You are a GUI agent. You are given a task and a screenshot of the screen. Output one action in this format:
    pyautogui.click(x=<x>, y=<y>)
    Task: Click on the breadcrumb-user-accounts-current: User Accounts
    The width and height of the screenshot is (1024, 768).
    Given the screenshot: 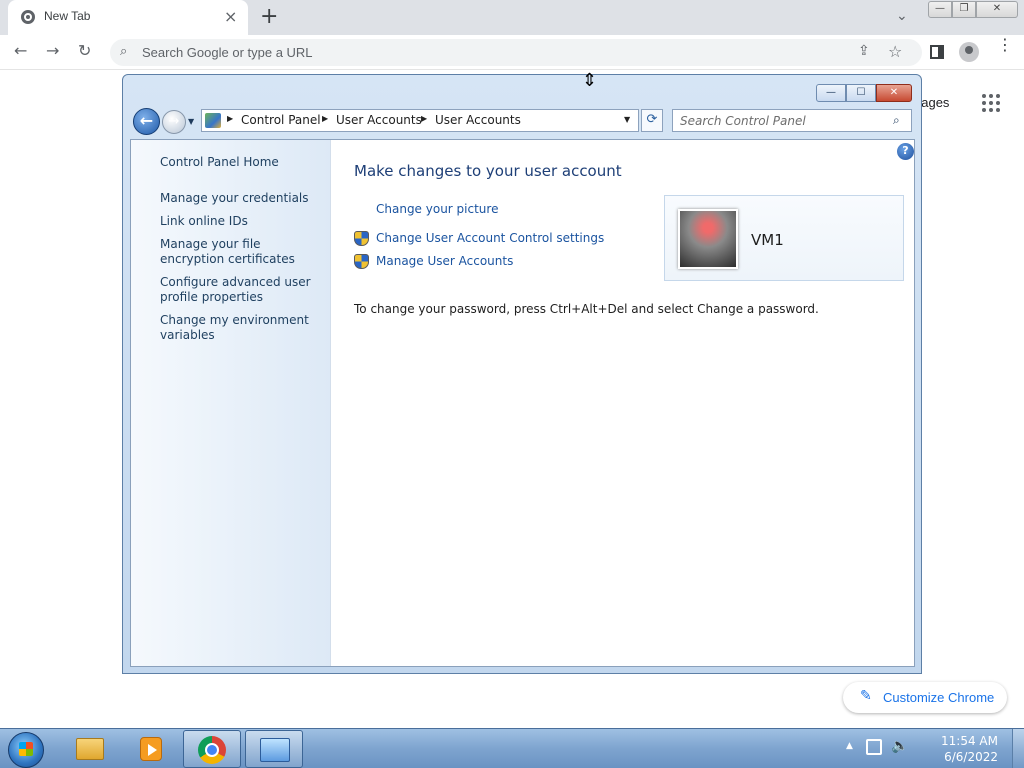 What is the action you would take?
    pyautogui.click(x=478, y=120)
    